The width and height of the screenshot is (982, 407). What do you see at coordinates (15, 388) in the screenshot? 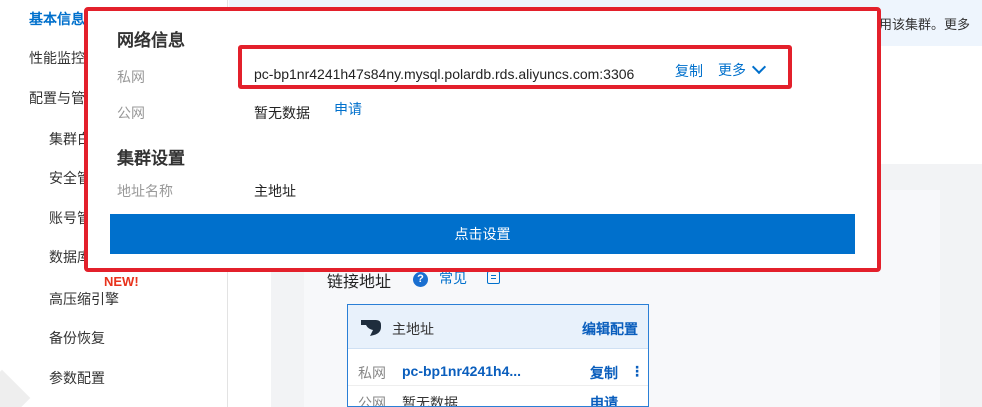
I see `sidebar-decoration` at bounding box center [15, 388].